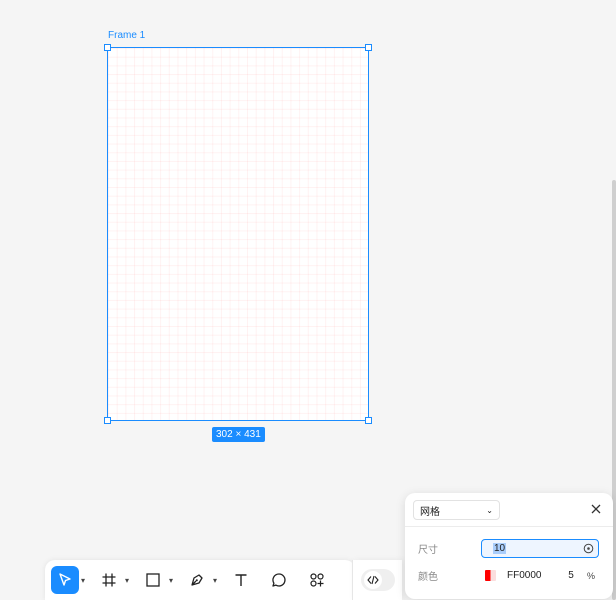 The image size is (616, 600). I want to click on hash-frame-icon, so click(109, 580).